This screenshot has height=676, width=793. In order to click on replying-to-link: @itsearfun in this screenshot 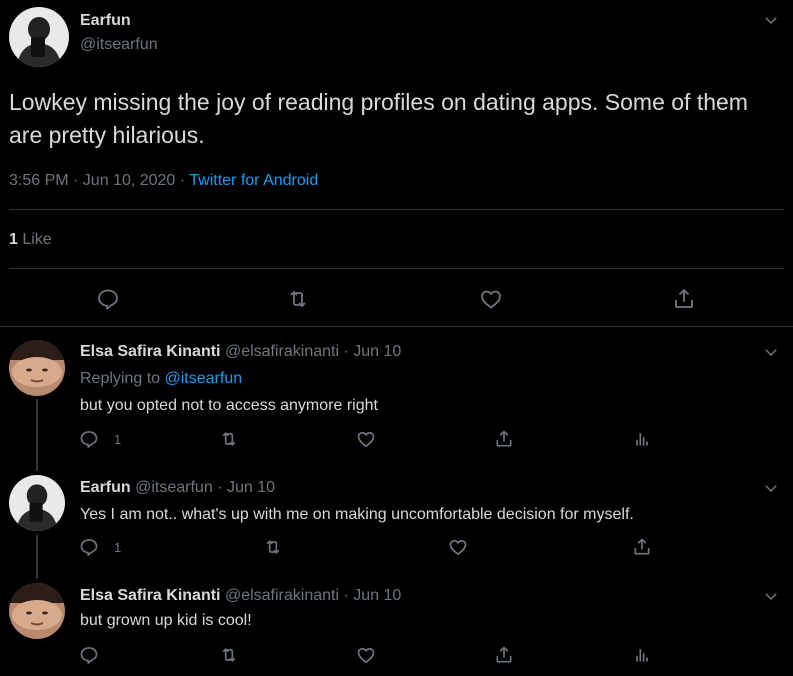, I will do `click(204, 378)`.